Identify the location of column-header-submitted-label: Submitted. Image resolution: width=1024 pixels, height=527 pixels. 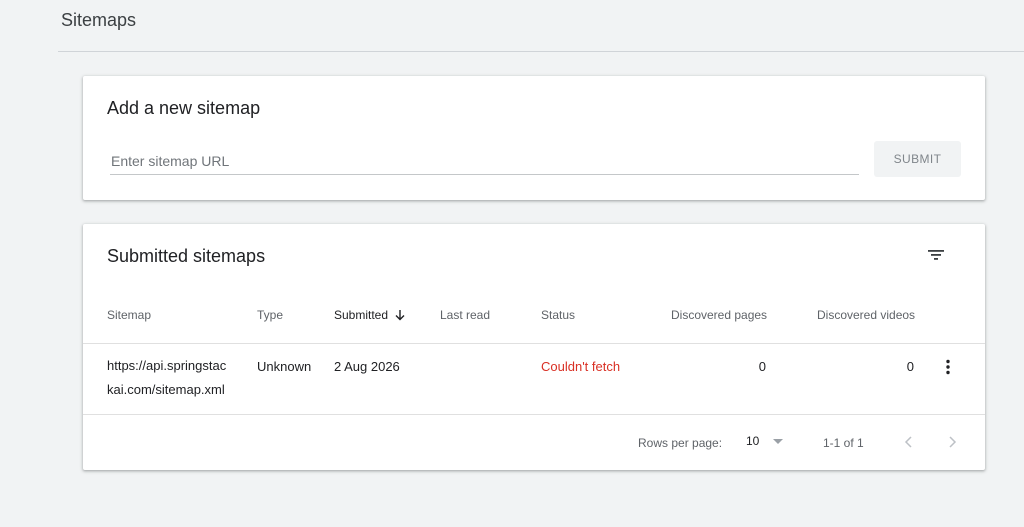
(361, 315).